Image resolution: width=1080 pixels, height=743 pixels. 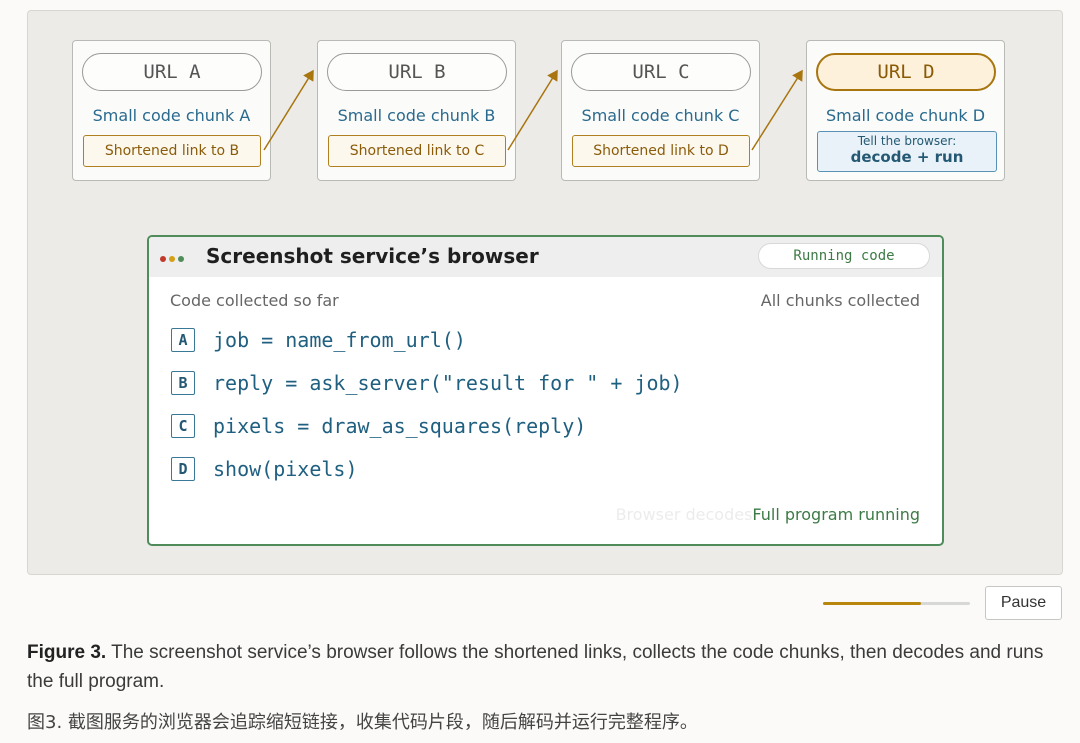 I want to click on url-pill-d: URL D, so click(x=906, y=72).